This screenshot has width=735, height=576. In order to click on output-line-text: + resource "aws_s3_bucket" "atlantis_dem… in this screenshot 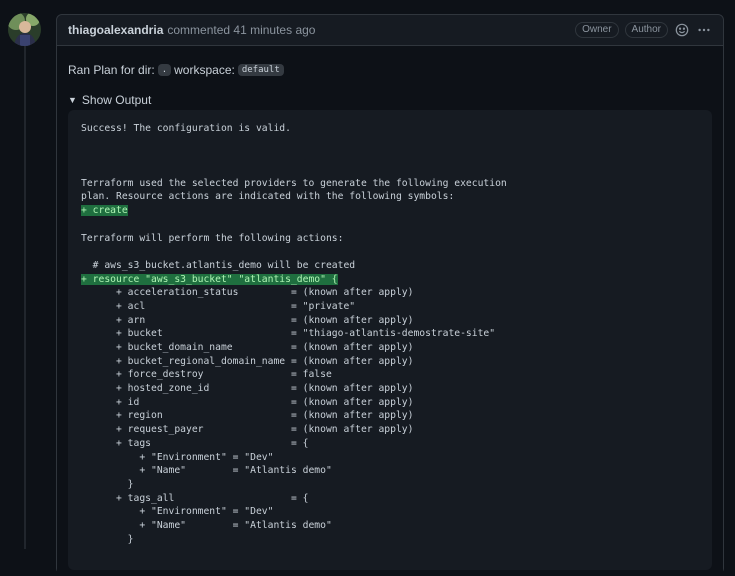, I will do `click(209, 279)`.